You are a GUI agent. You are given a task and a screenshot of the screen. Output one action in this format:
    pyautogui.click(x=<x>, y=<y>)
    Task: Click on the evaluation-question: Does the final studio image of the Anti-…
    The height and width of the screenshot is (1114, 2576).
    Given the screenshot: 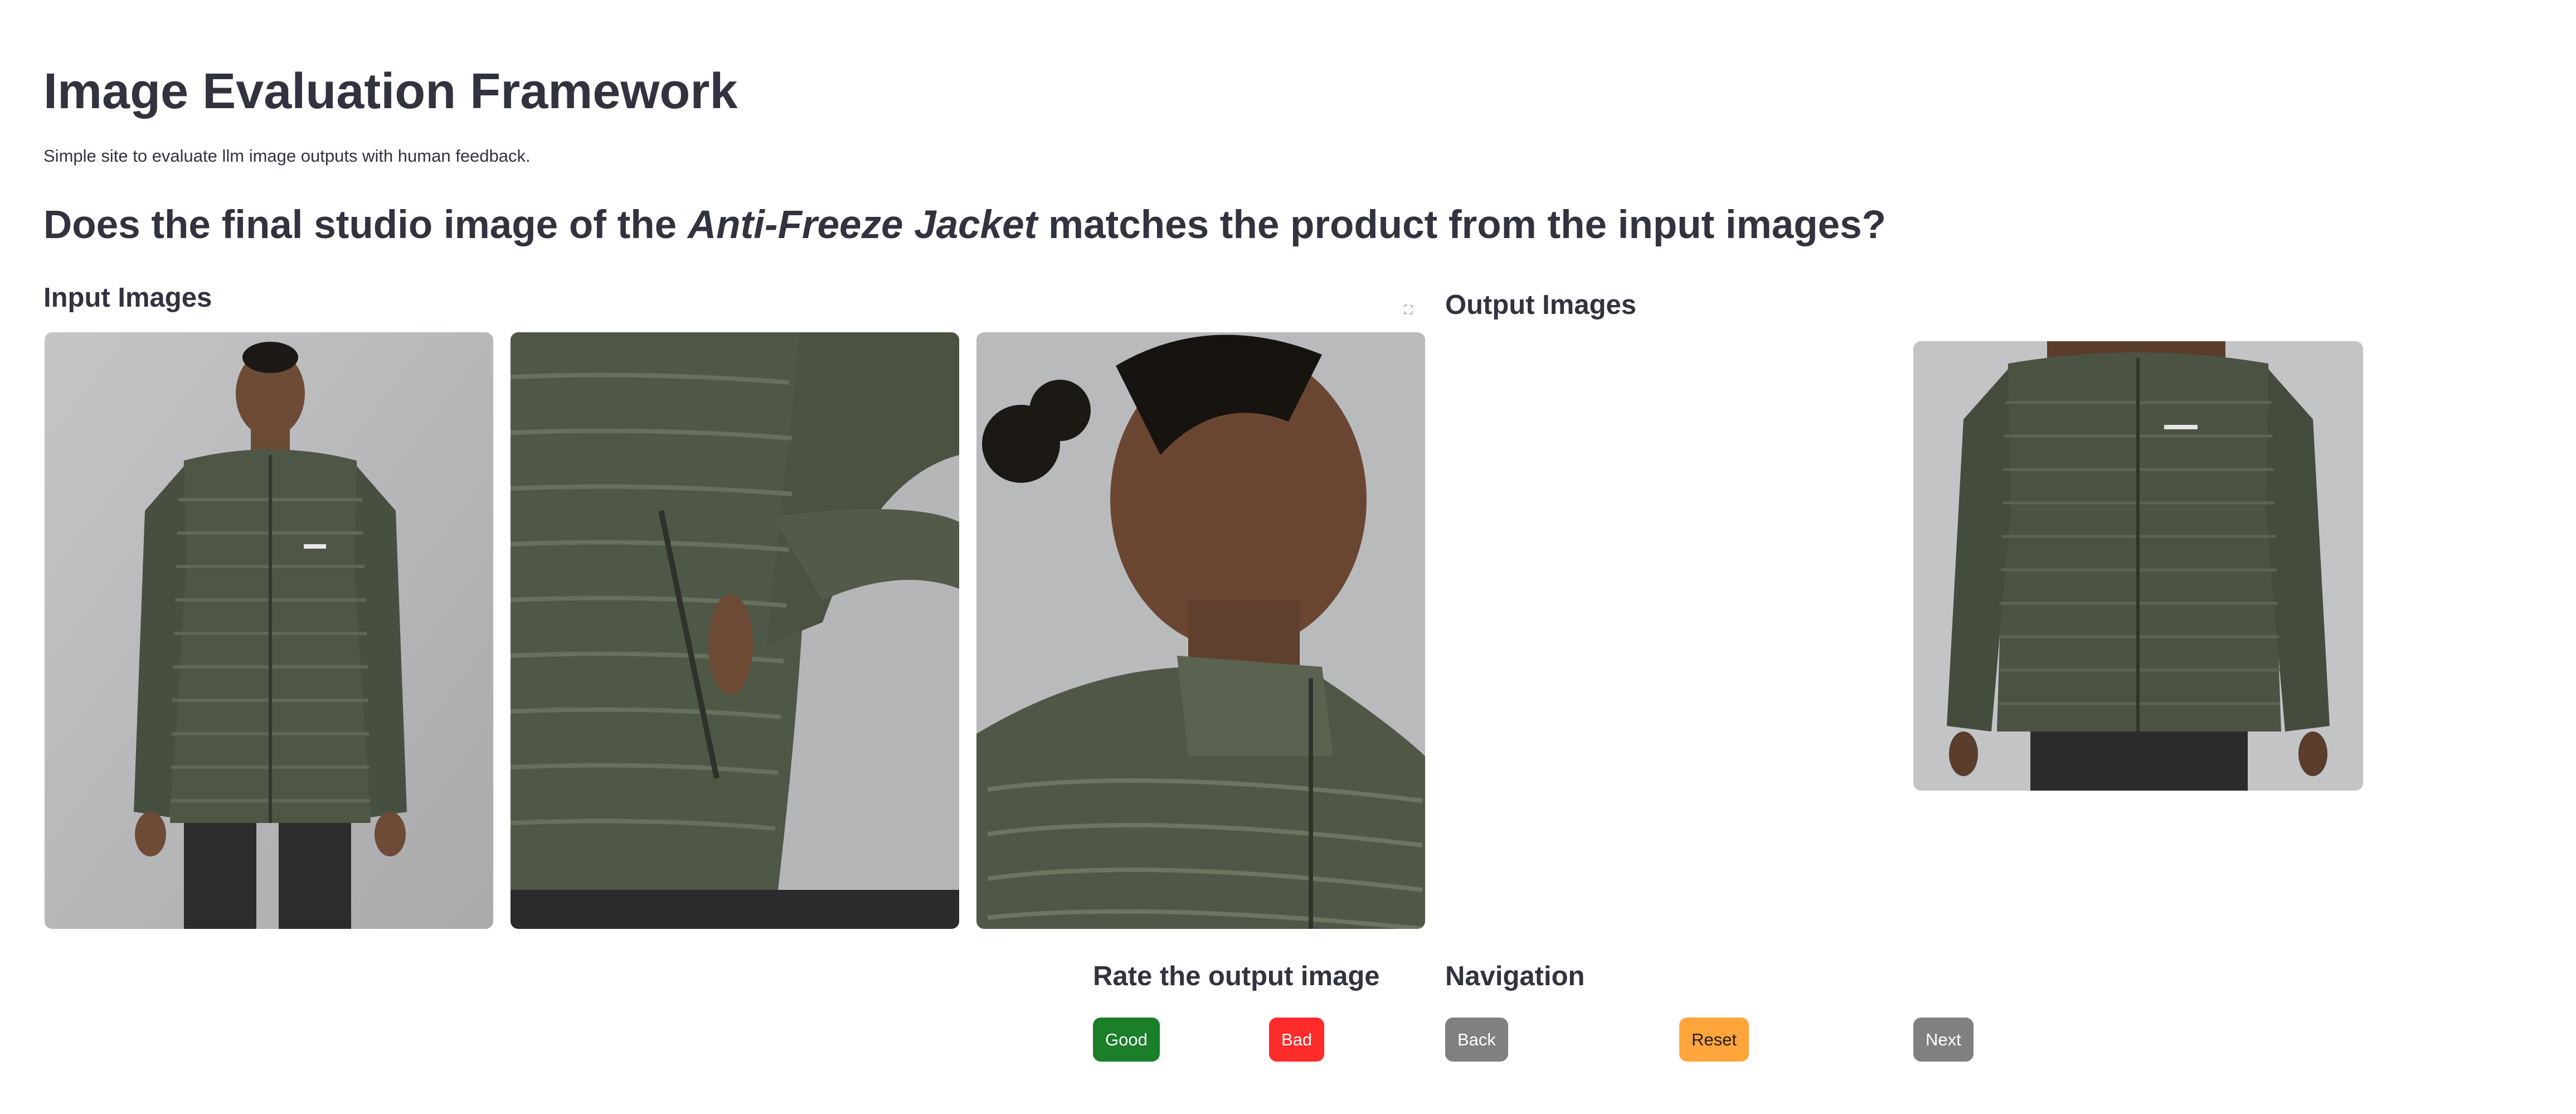 What is the action you would take?
    pyautogui.click(x=965, y=225)
    